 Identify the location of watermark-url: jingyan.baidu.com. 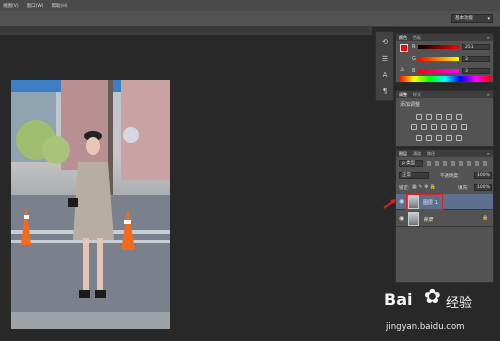
(425, 327).